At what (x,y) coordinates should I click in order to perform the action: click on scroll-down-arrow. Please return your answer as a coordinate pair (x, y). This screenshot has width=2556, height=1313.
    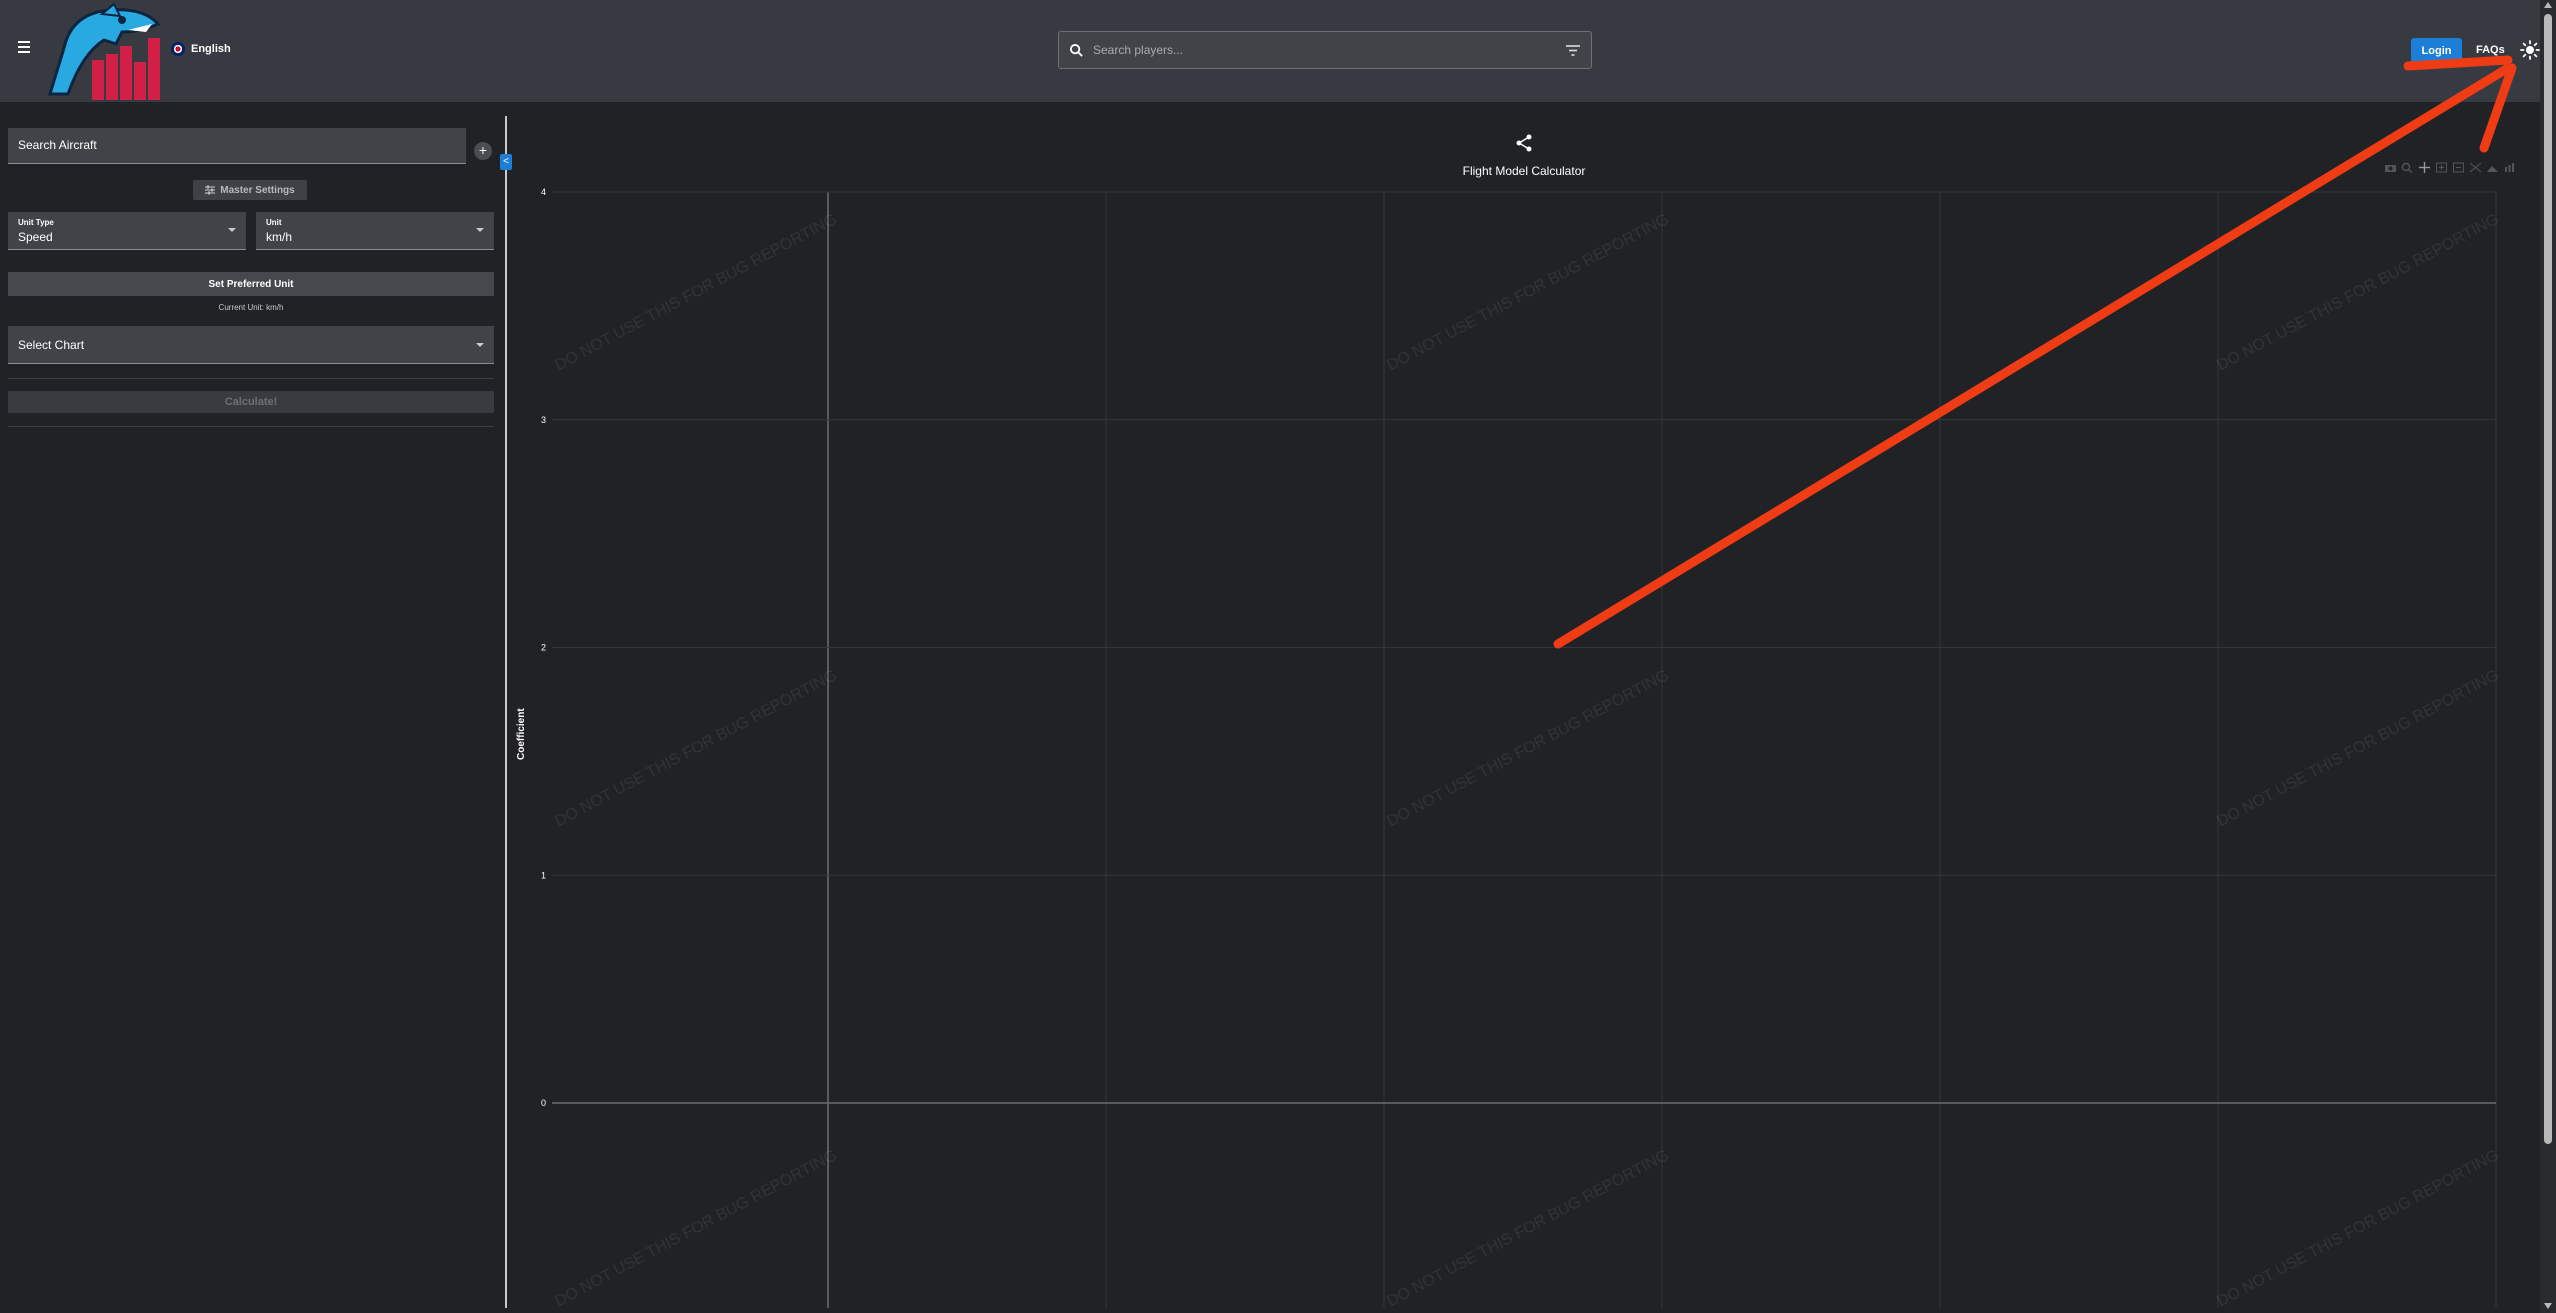
    Looking at the image, I should click on (2548, 1306).